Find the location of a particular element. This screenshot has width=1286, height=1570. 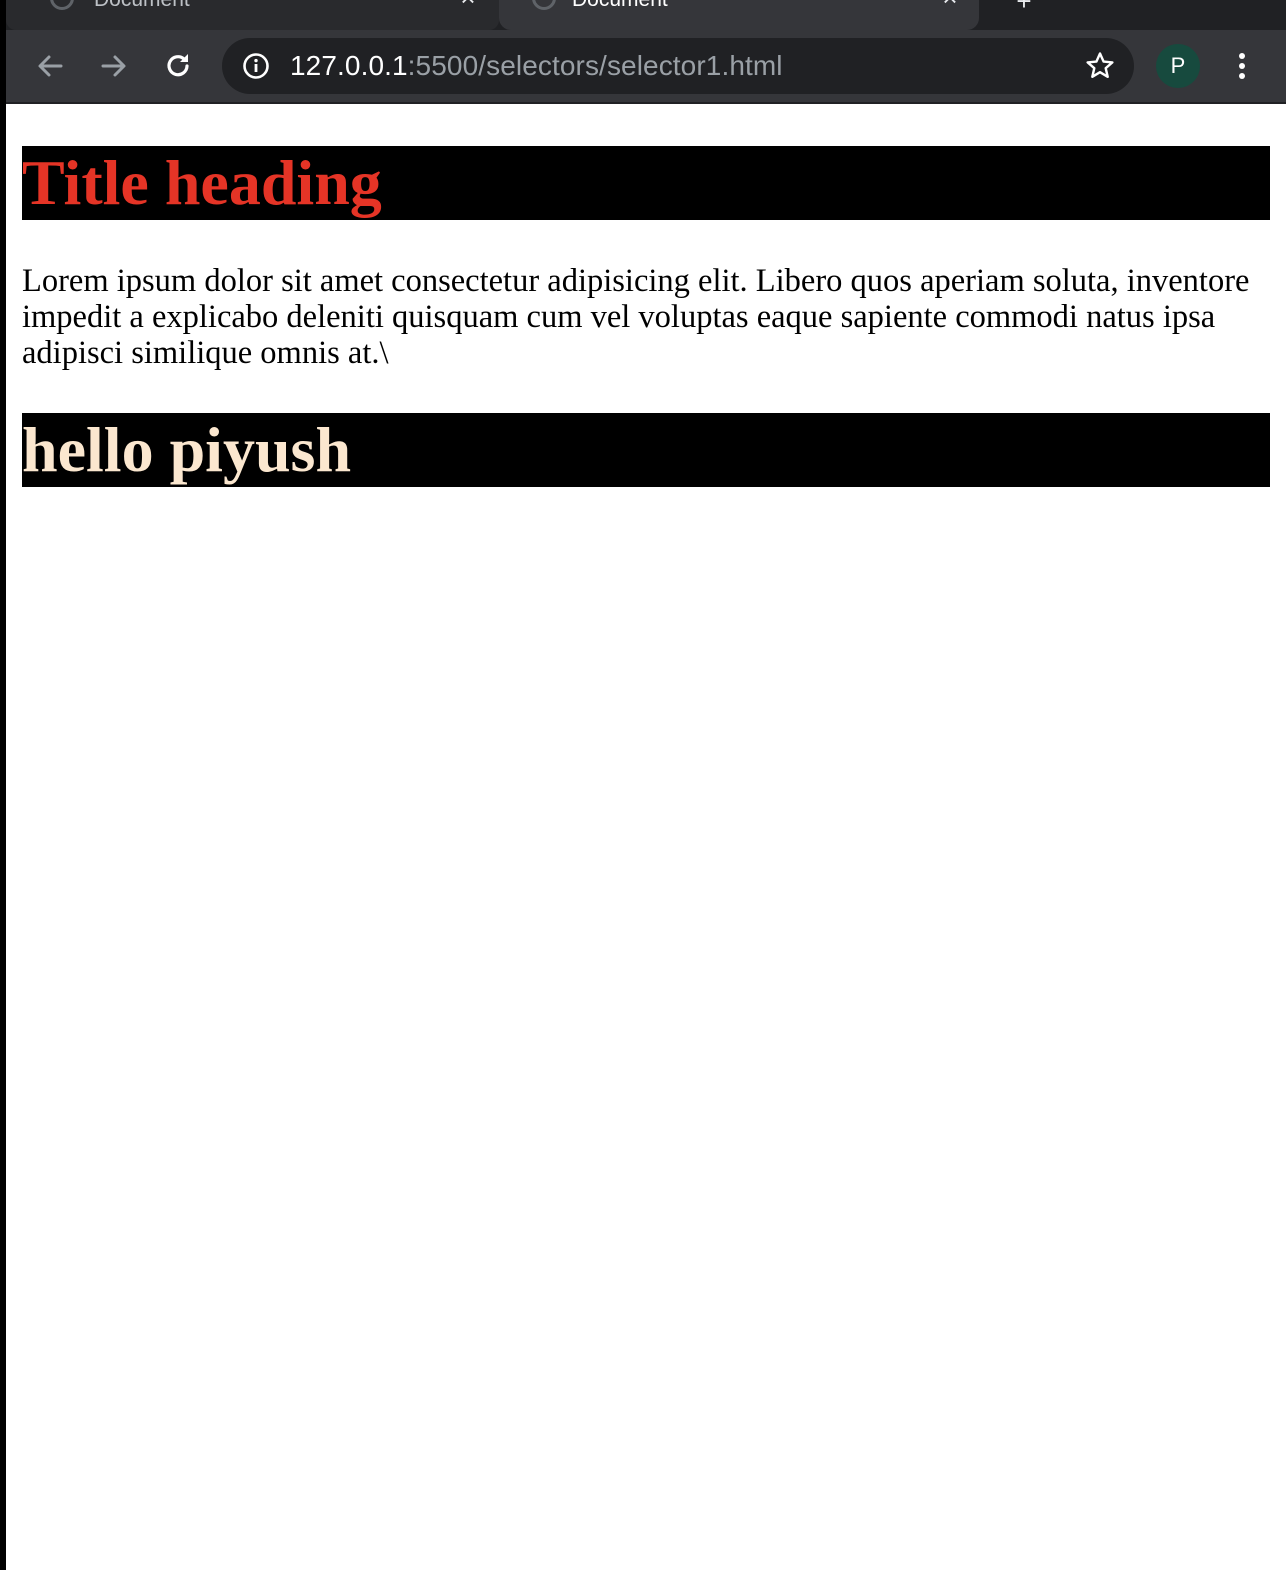

star-icon is located at coordinates (1100, 66).